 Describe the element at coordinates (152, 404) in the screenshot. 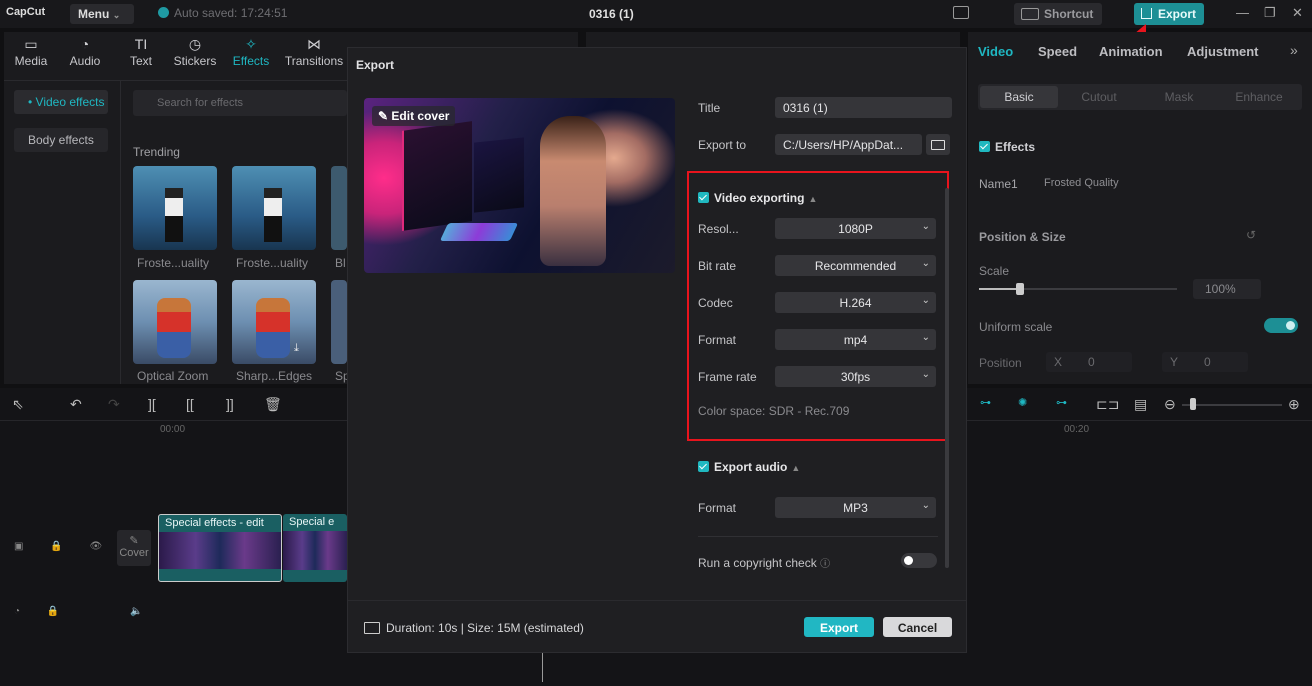

I see `split-icon: ][` at that location.